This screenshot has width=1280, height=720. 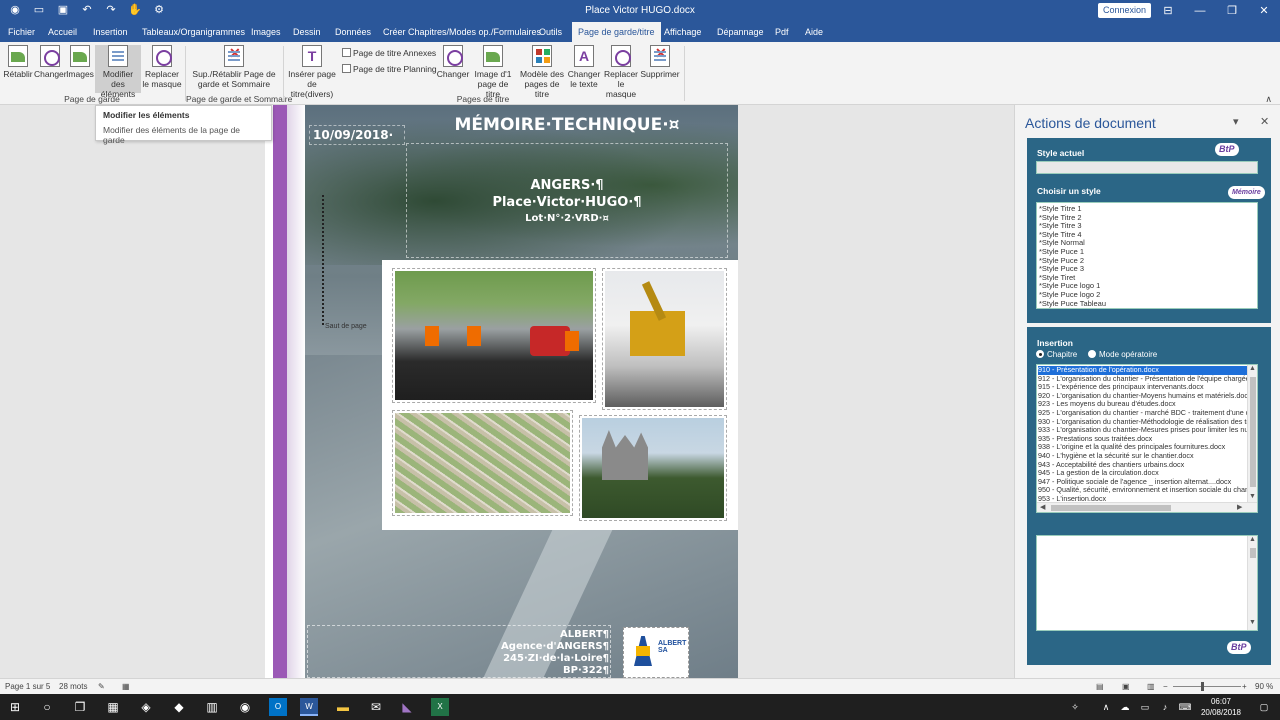 What do you see at coordinates (1268, 99) in the screenshot?
I see `collapse-ribbon-icon: ∧` at bounding box center [1268, 99].